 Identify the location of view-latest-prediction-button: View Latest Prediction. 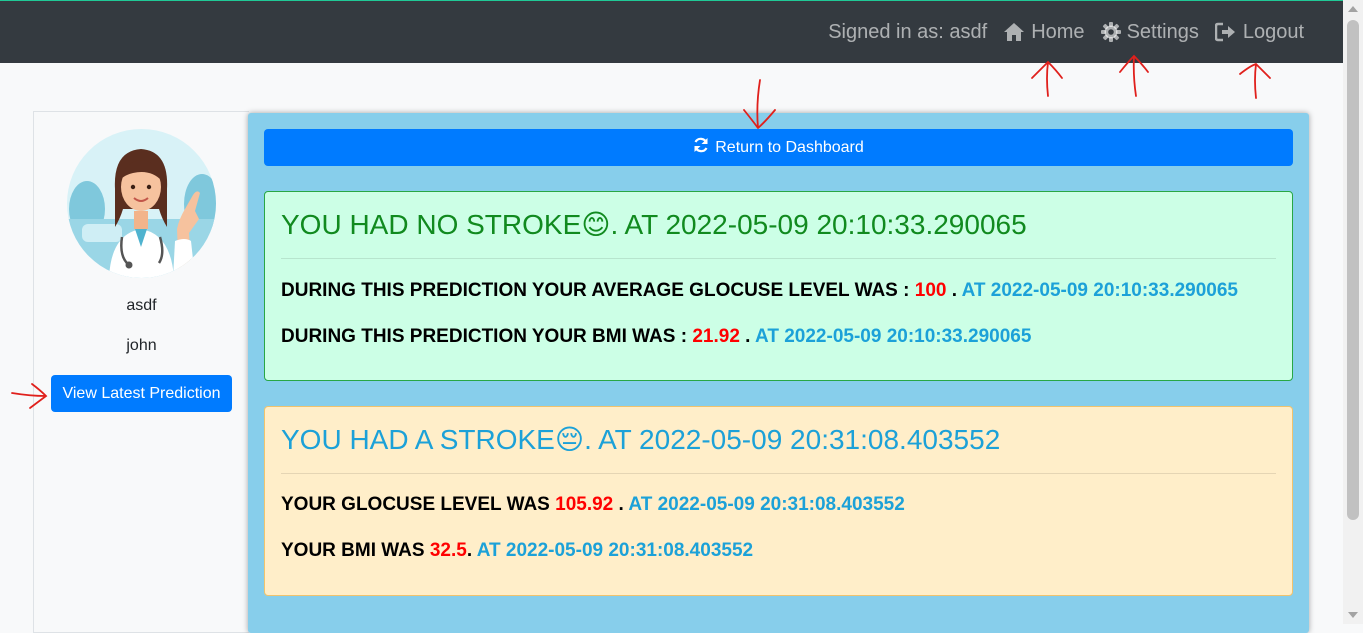
(141, 393).